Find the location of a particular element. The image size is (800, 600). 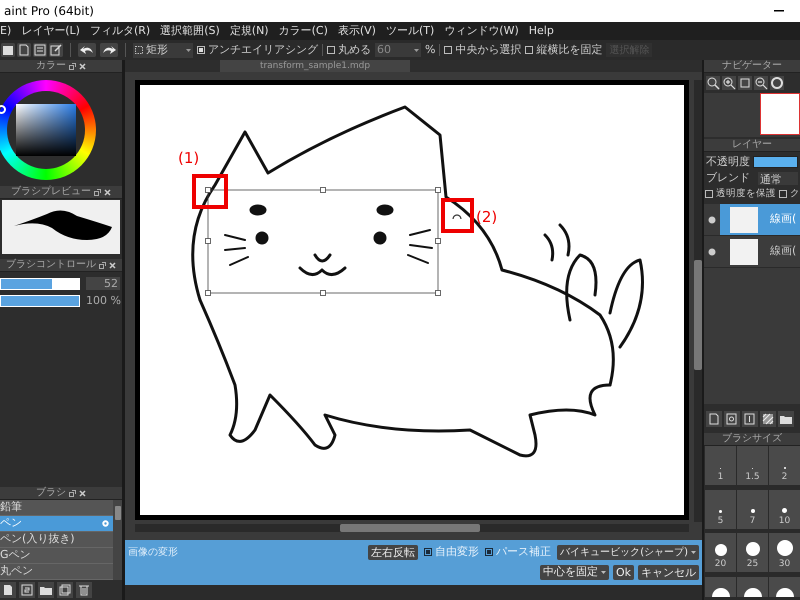

menu-item: 定規(N) is located at coordinates (249, 31).